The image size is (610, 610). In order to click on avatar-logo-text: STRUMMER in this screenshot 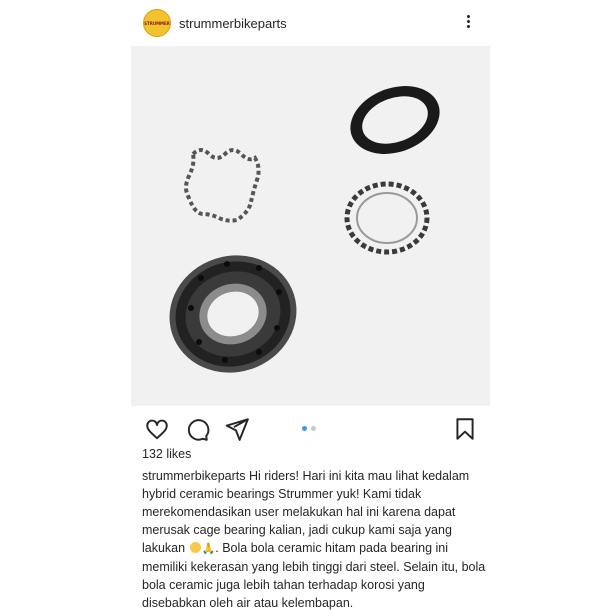, I will do `click(157, 23)`.